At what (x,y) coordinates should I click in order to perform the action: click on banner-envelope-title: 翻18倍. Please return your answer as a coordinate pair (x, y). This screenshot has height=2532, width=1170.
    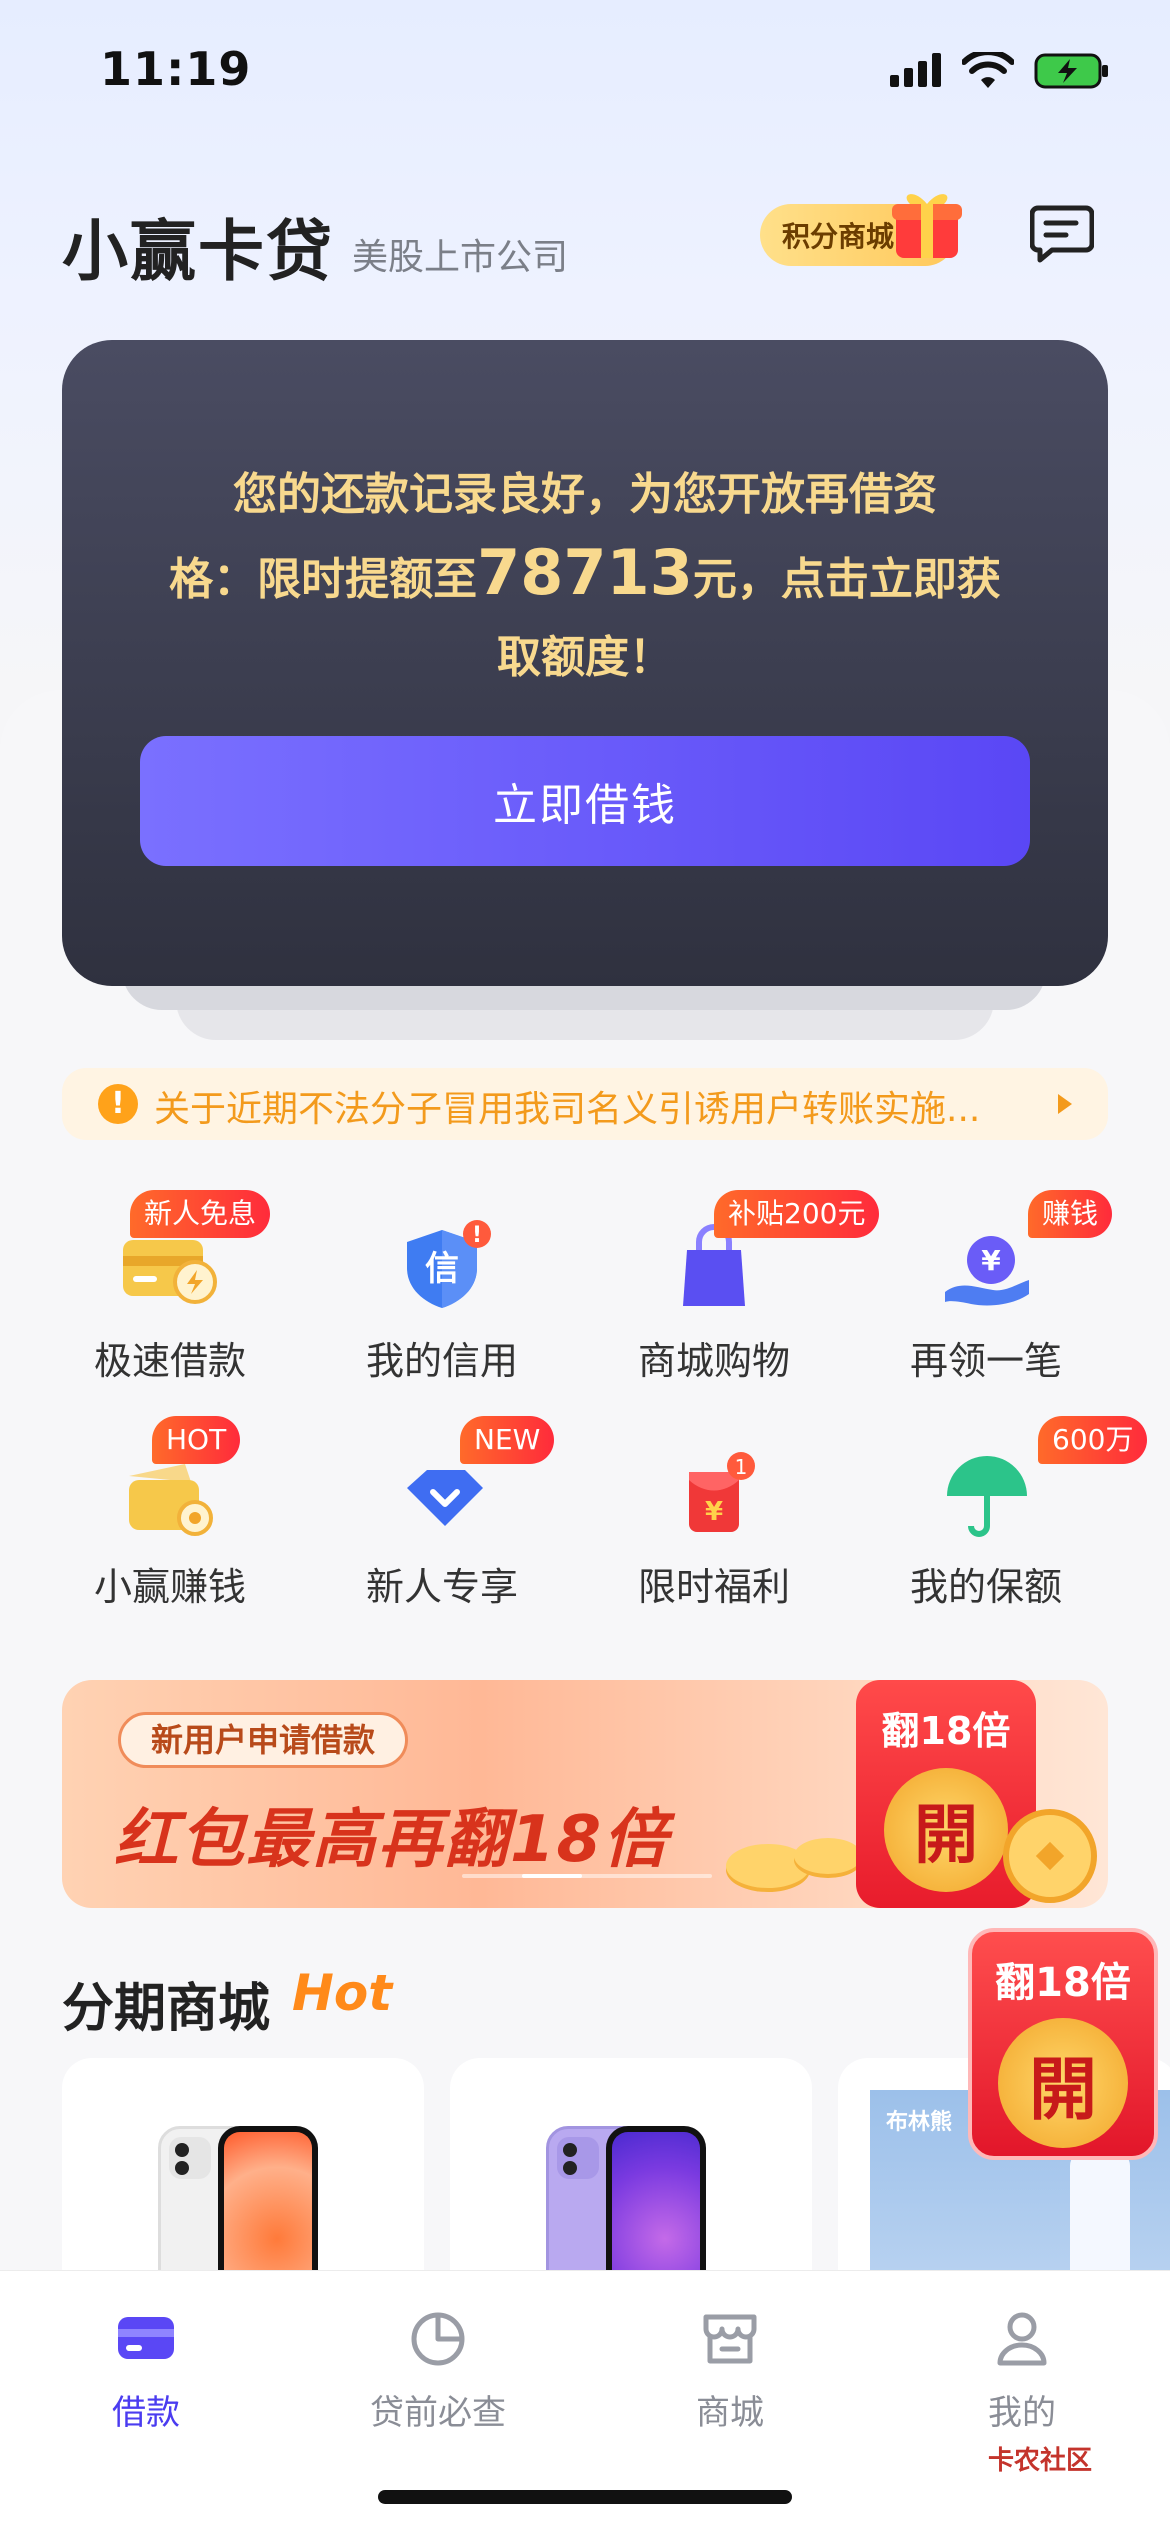
    Looking at the image, I should click on (946, 1731).